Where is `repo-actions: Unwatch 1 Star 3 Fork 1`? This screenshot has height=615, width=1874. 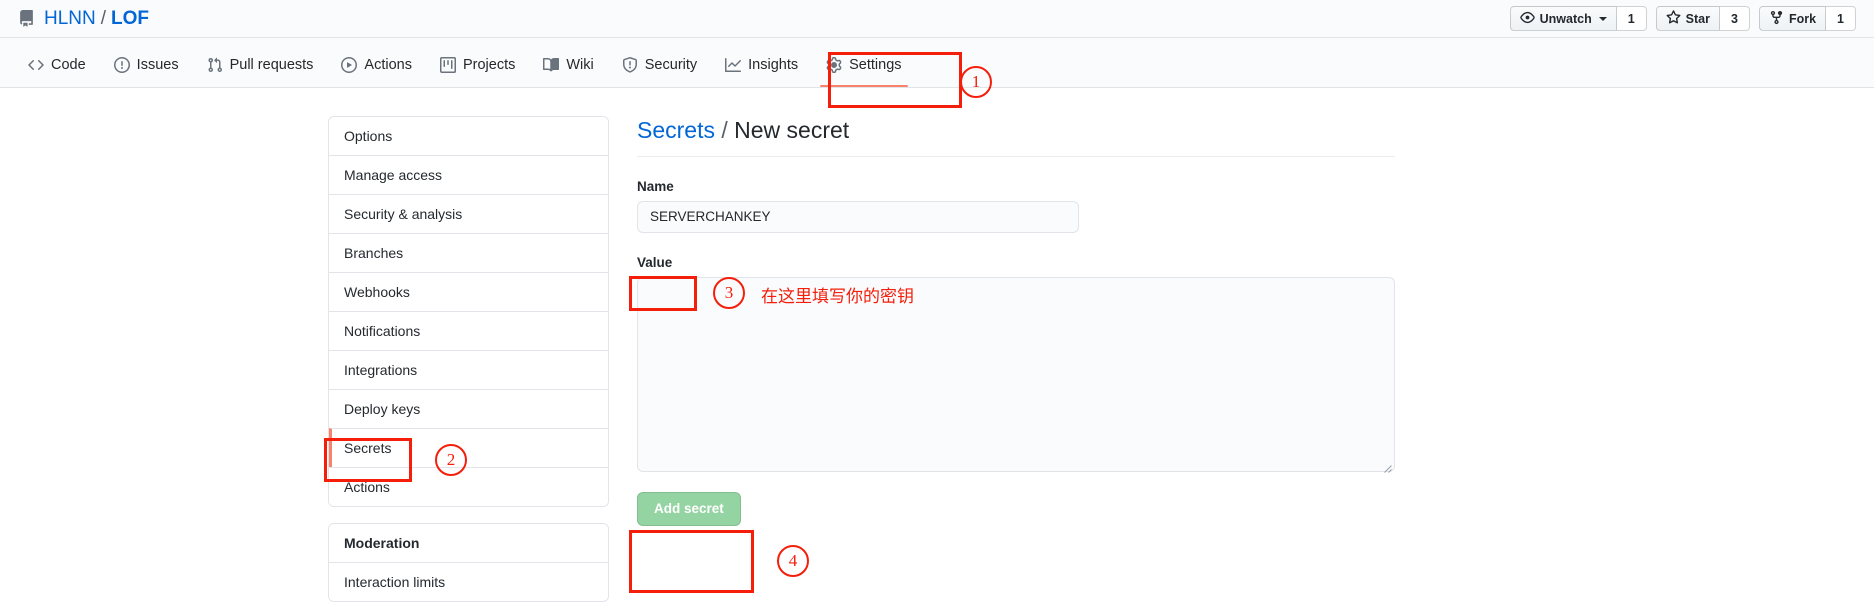
repo-actions: Unwatch 1 Star 3 Fork 1 is located at coordinates (1682, 18).